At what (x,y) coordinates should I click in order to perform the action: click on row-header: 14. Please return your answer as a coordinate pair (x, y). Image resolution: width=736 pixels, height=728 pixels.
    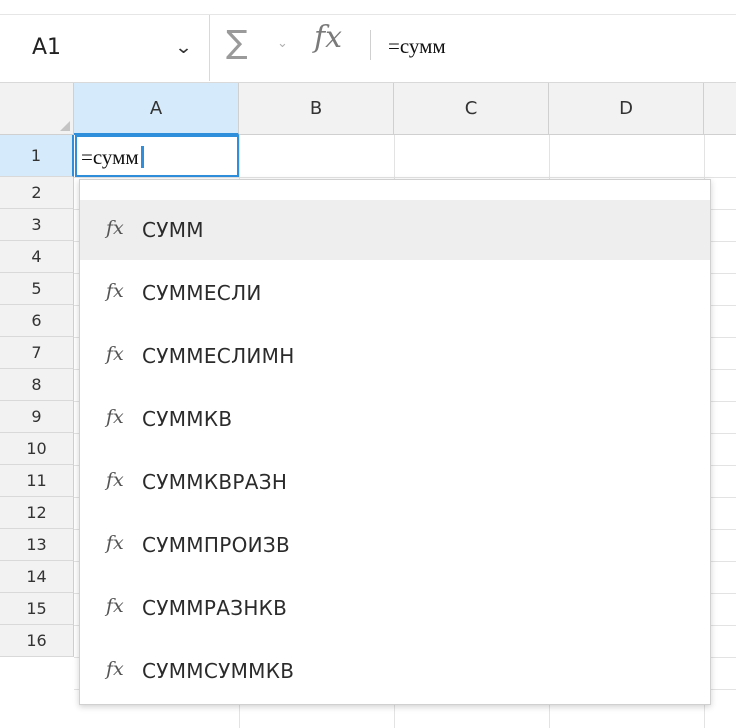
    Looking at the image, I should click on (37, 577).